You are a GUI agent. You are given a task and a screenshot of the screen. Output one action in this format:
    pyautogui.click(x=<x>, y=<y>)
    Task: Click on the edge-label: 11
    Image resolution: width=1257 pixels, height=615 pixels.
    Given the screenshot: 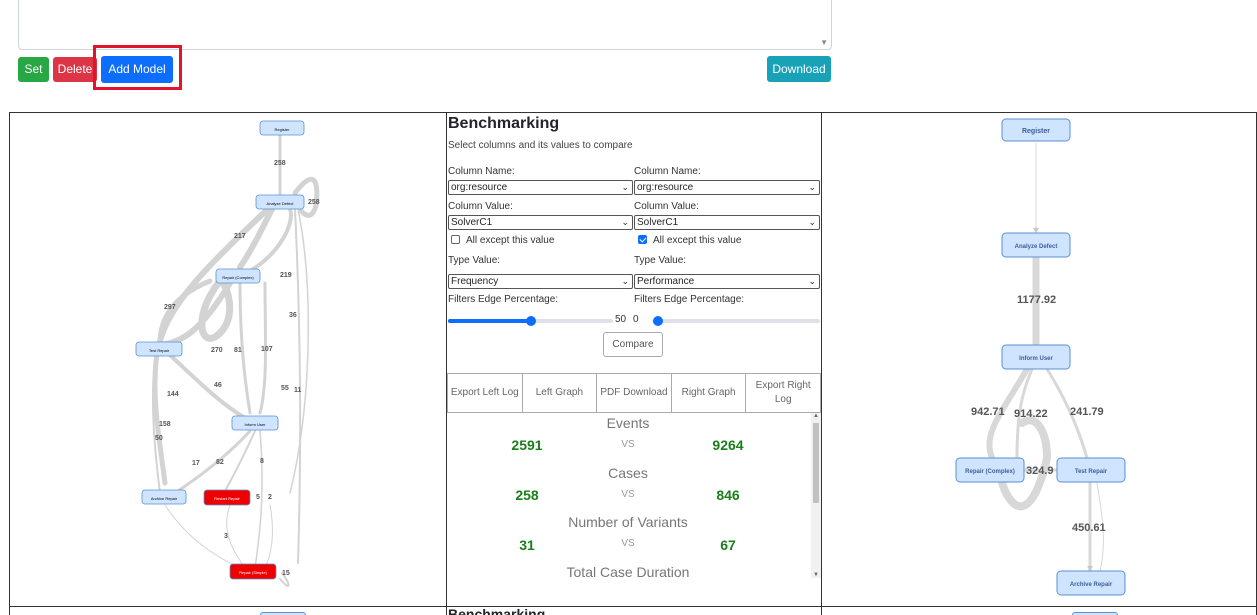 What is the action you would take?
    pyautogui.click(x=298, y=390)
    